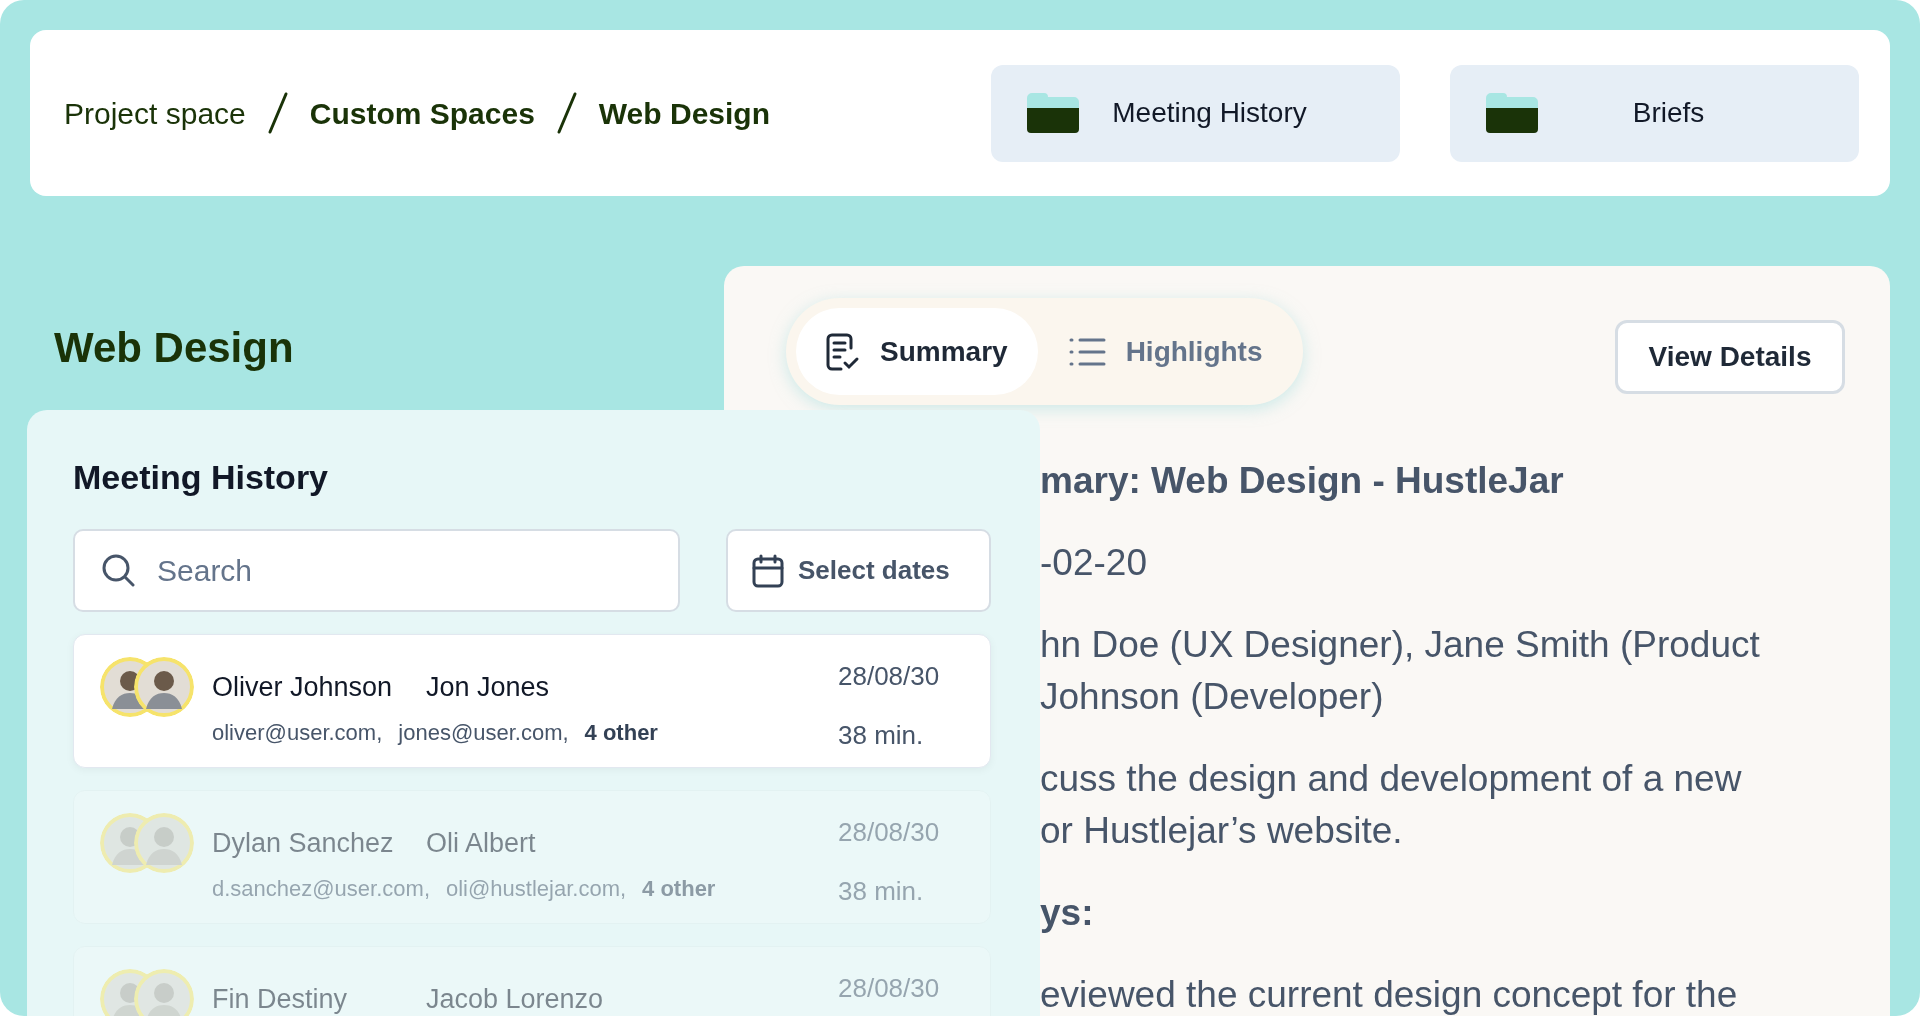  What do you see at coordinates (303, 843) in the screenshot?
I see `attendee-name: Dylan Sanchez` at bounding box center [303, 843].